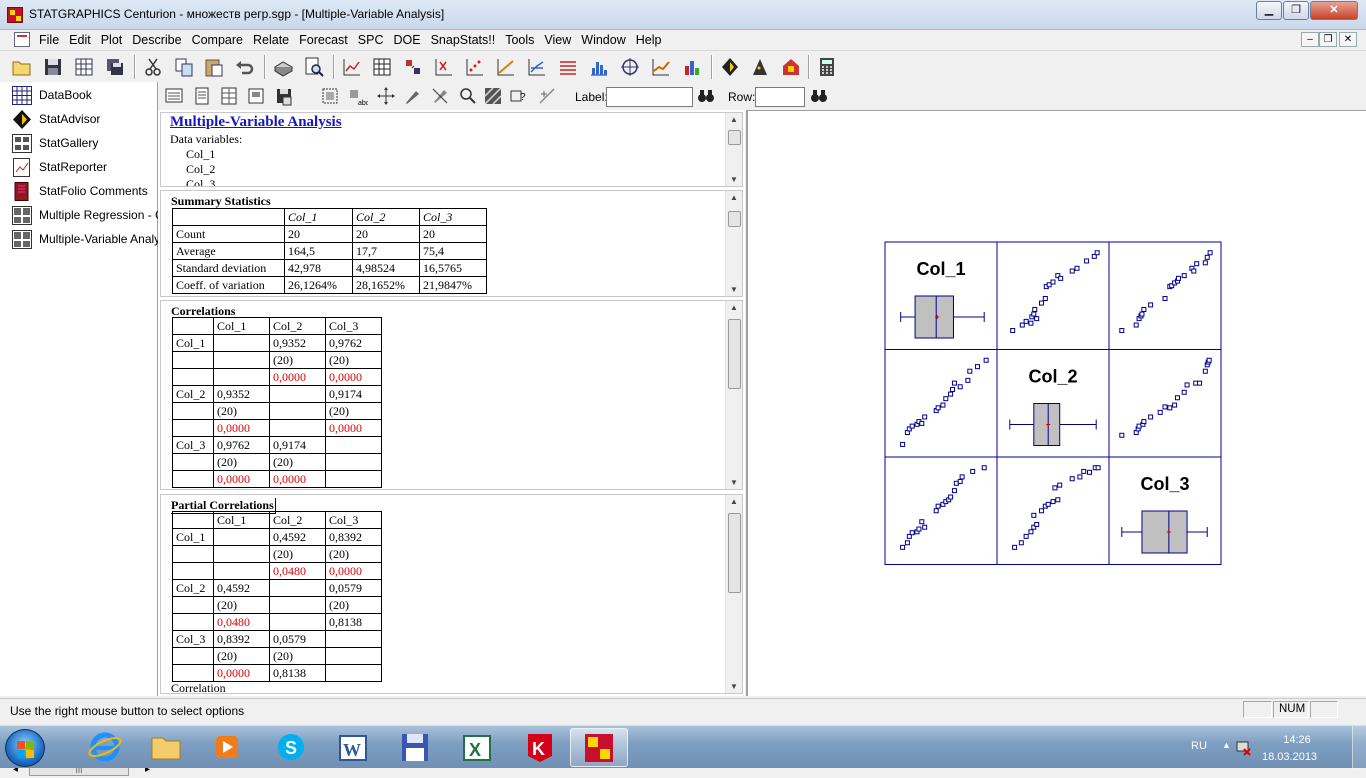  I want to click on menu-window: Window, so click(605, 40).